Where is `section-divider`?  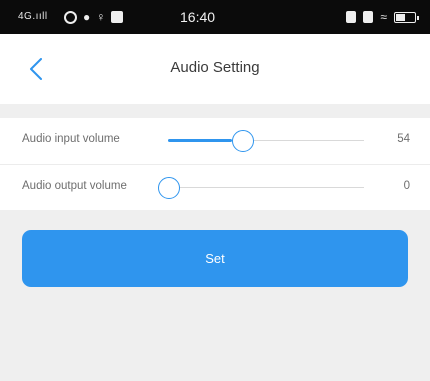
section-divider is located at coordinates (215, 111).